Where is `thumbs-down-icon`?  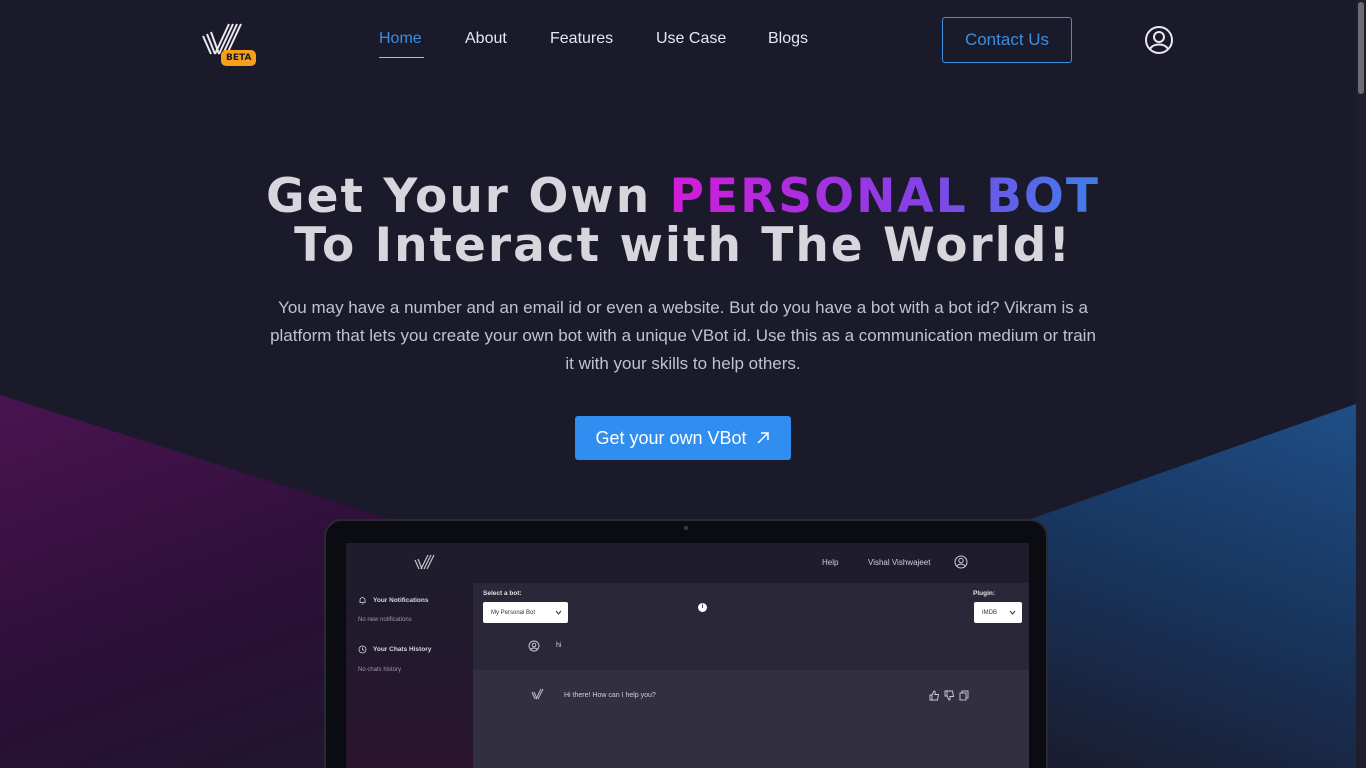
thumbs-down-icon is located at coordinates (949, 695).